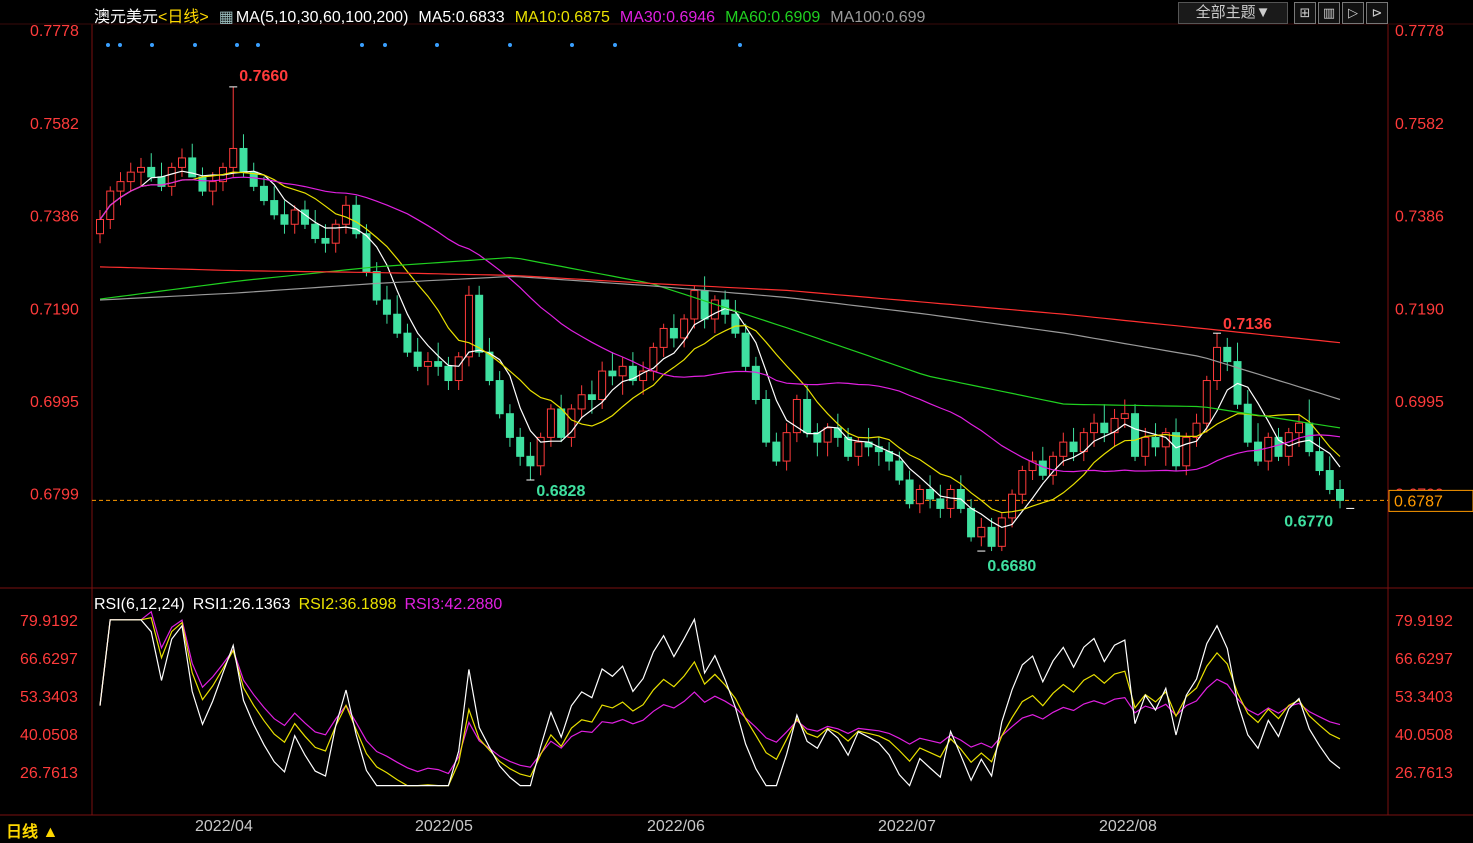 This screenshot has width=1473, height=843. Describe the element at coordinates (32, 830) in the screenshot. I see `period-button: 日线 ▲` at that location.